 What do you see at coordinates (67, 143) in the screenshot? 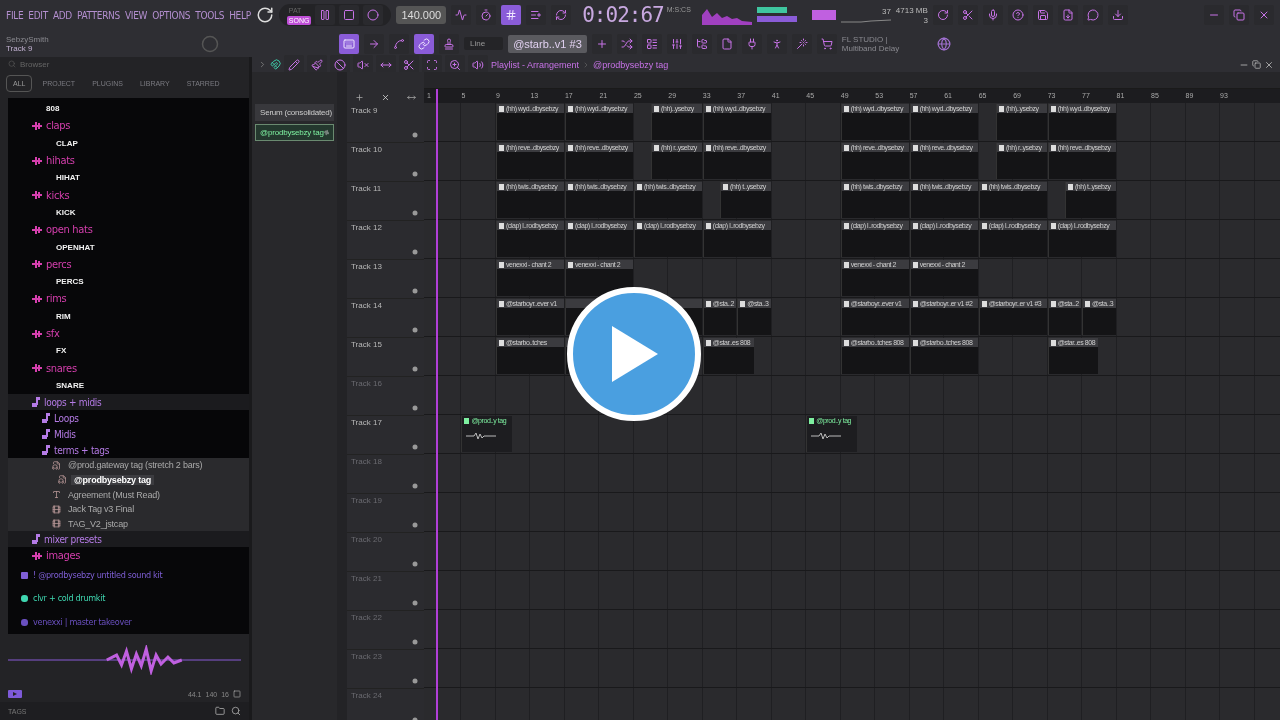
I see `sample-name: CLAP` at bounding box center [67, 143].